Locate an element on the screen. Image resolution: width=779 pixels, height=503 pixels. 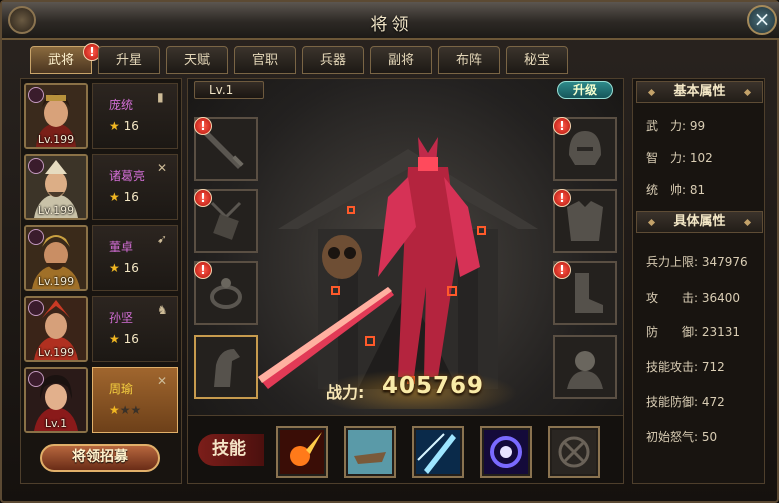
attr-intellect: 智 力: 102 is located at coordinates (679, 158).